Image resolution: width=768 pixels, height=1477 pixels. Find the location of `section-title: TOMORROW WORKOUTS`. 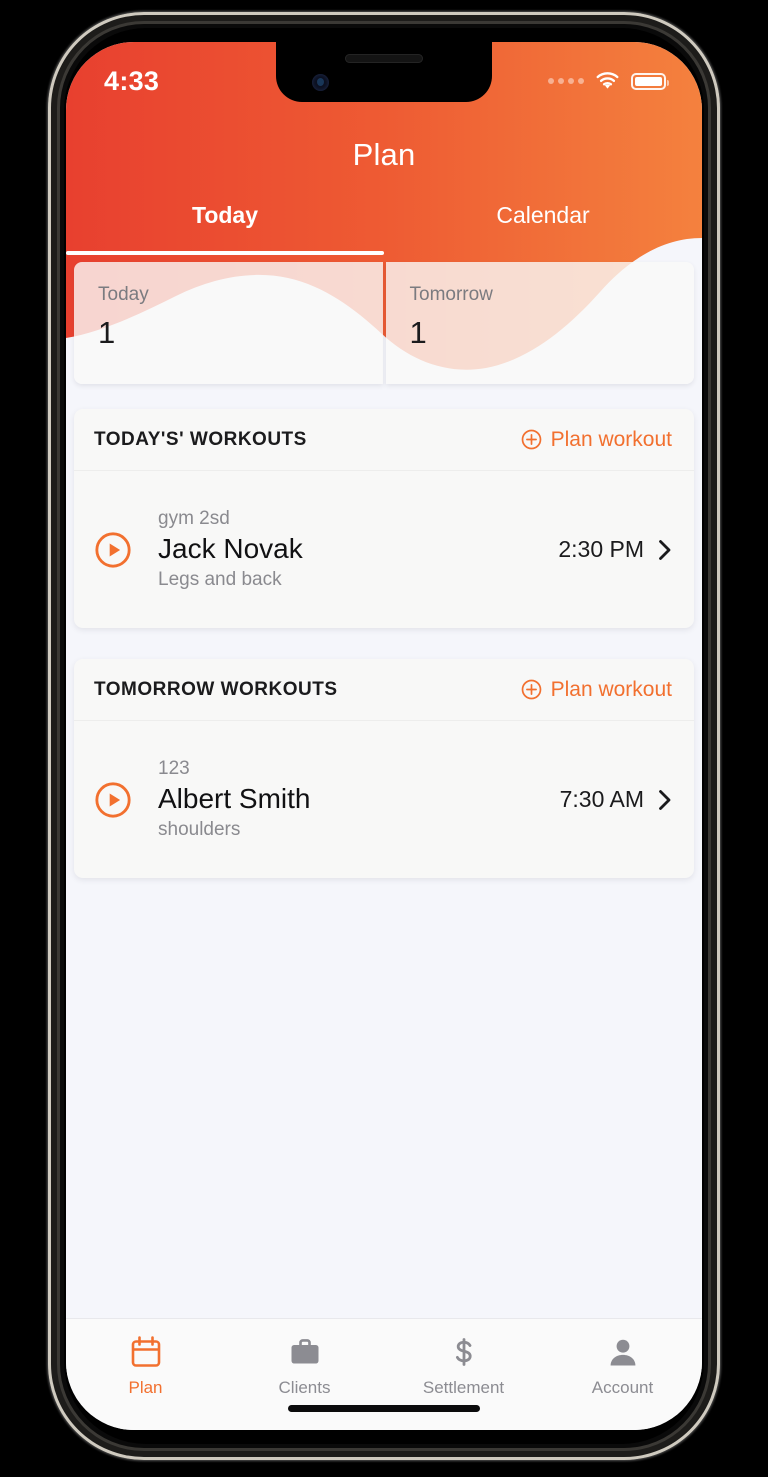

section-title: TOMORROW WORKOUTS is located at coordinates (216, 689).